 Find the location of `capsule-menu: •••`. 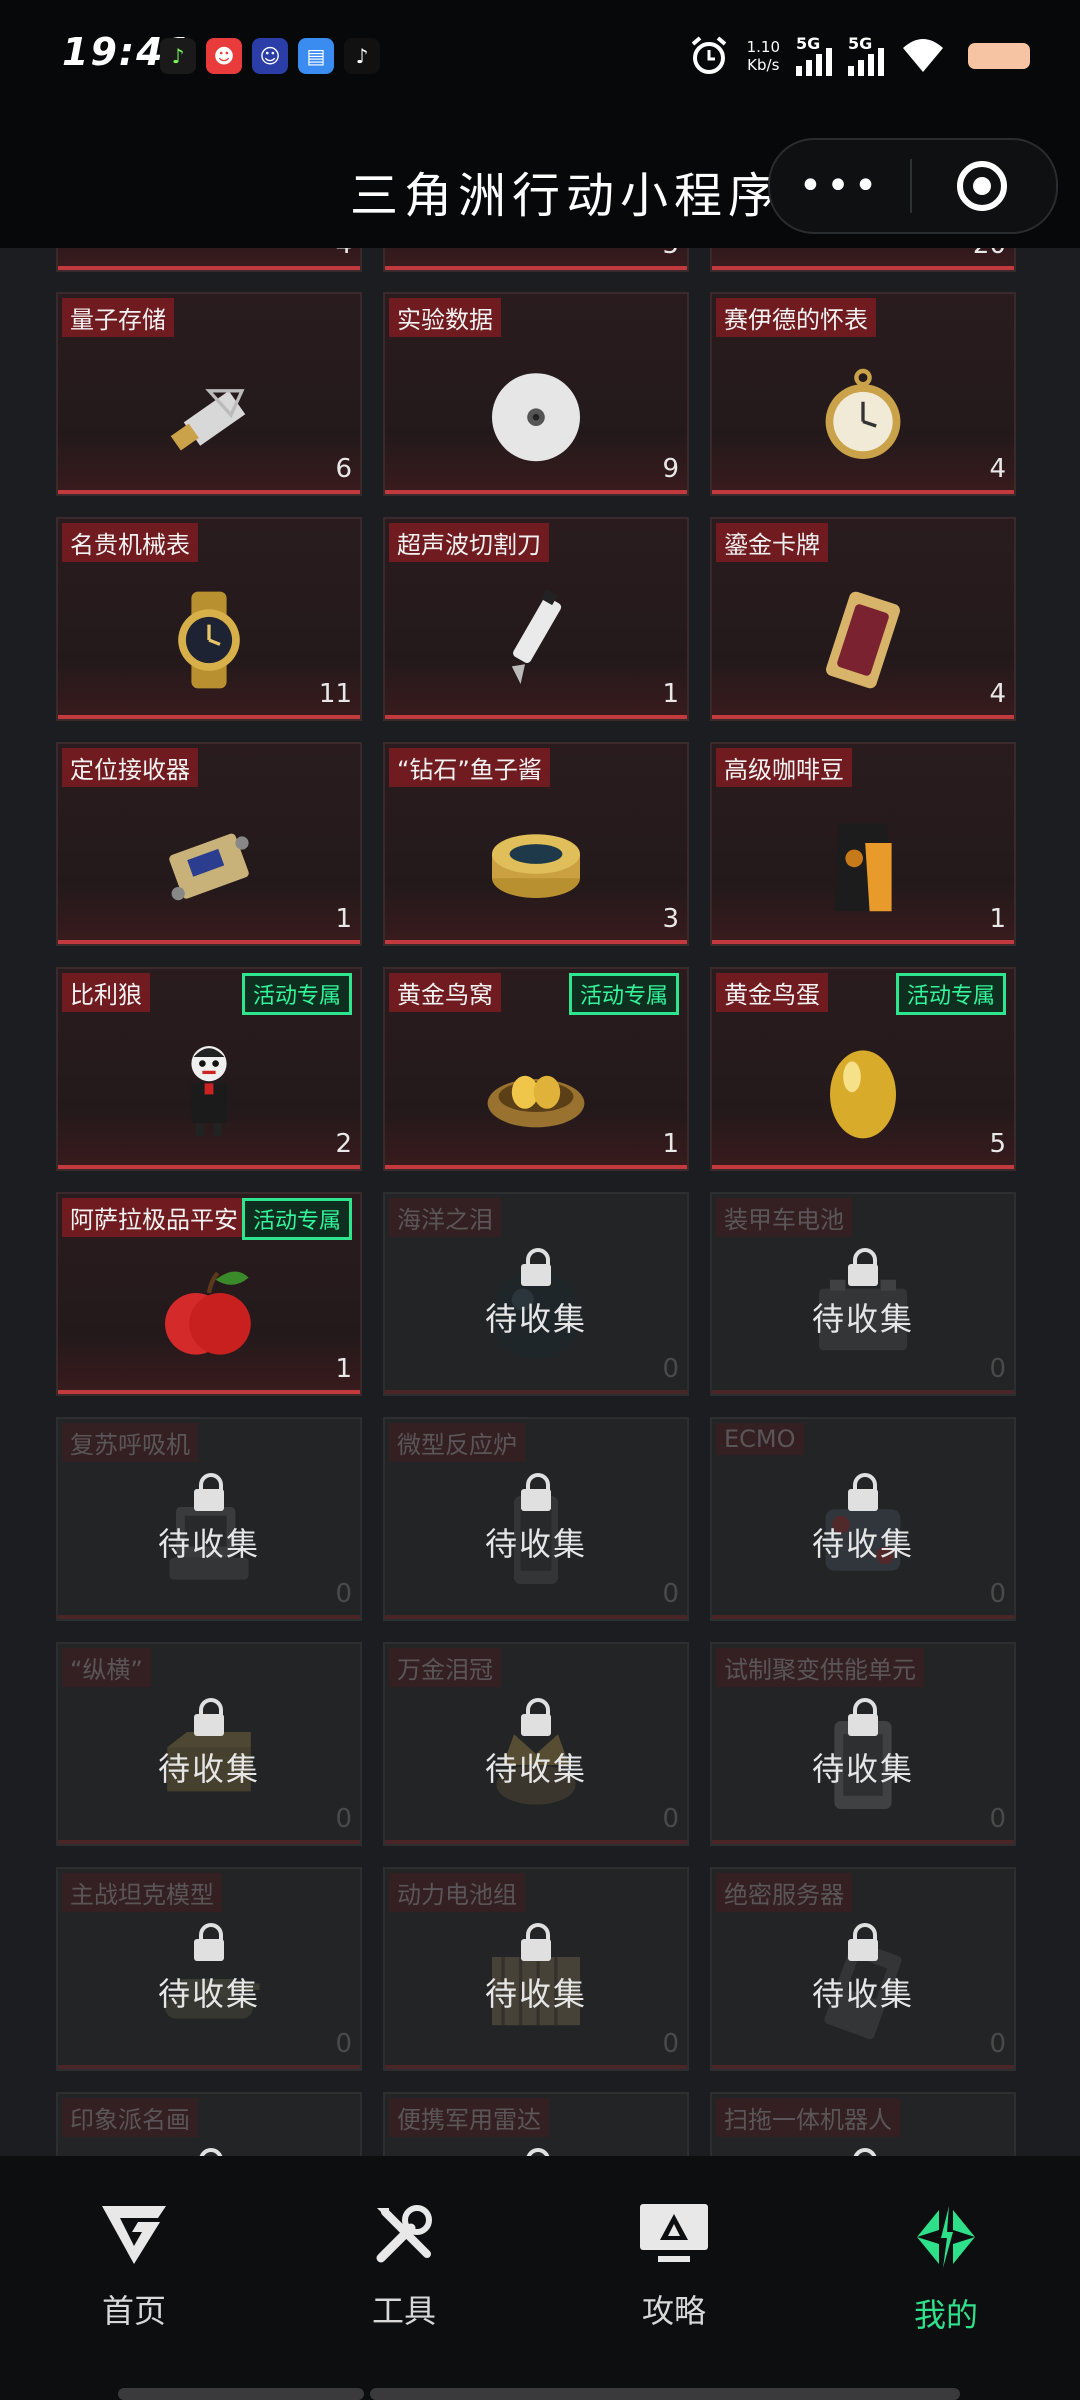

capsule-menu: ••• is located at coordinates (913, 186).